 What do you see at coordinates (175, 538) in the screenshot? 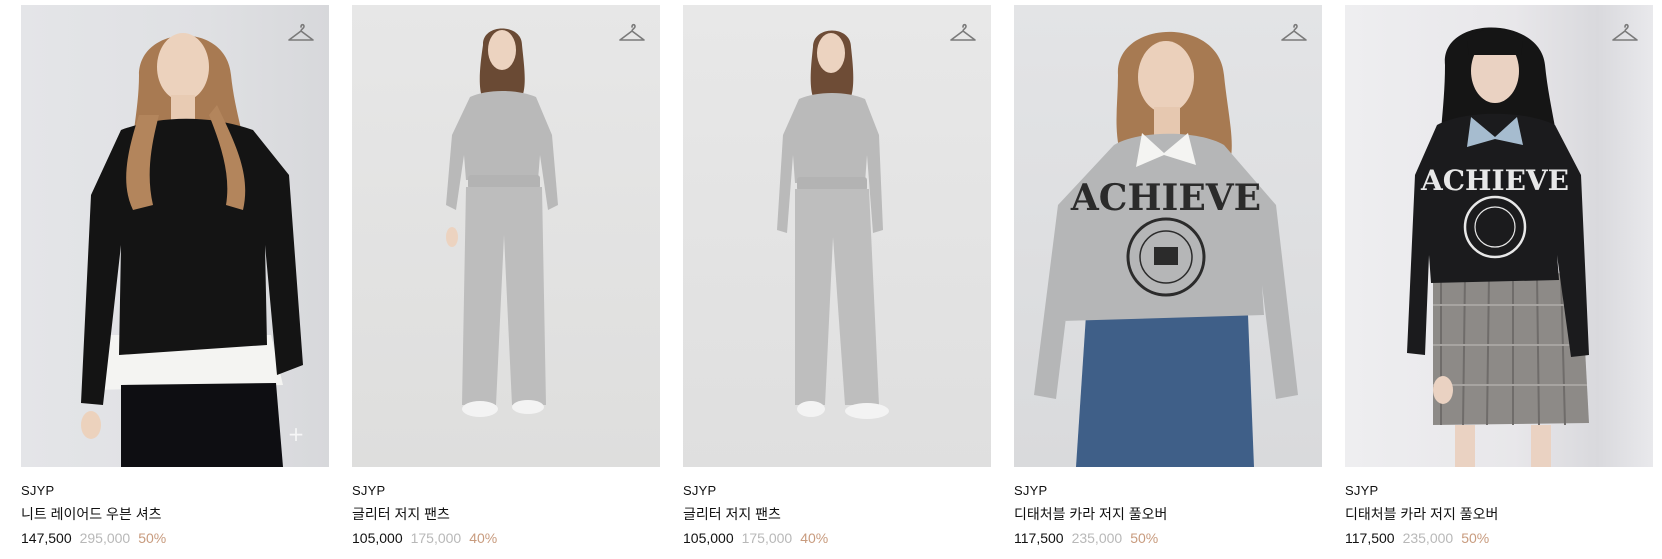
I see `product-prices: 147,500 295,000 50%` at bounding box center [175, 538].